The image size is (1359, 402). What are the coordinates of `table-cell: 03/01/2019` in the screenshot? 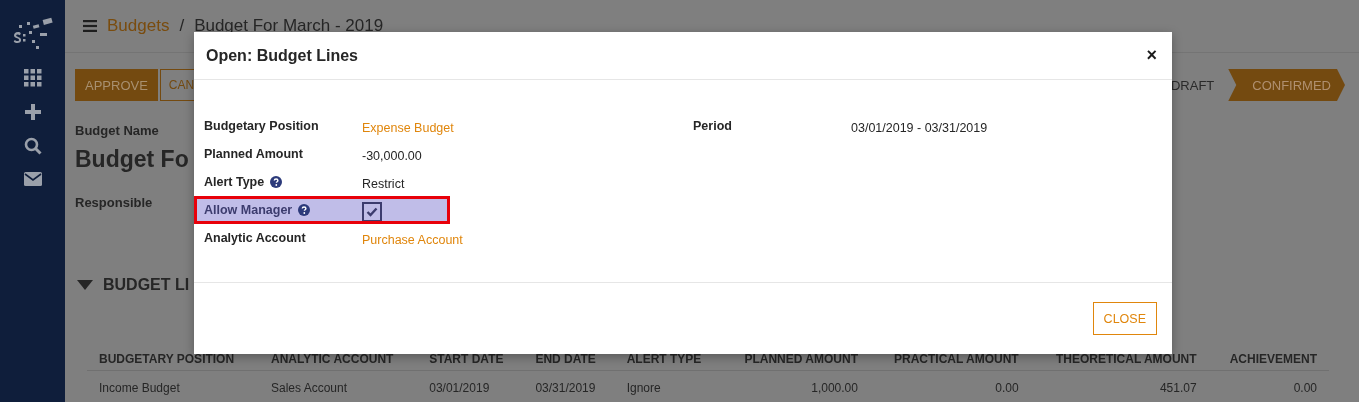 It's located at (470, 382).